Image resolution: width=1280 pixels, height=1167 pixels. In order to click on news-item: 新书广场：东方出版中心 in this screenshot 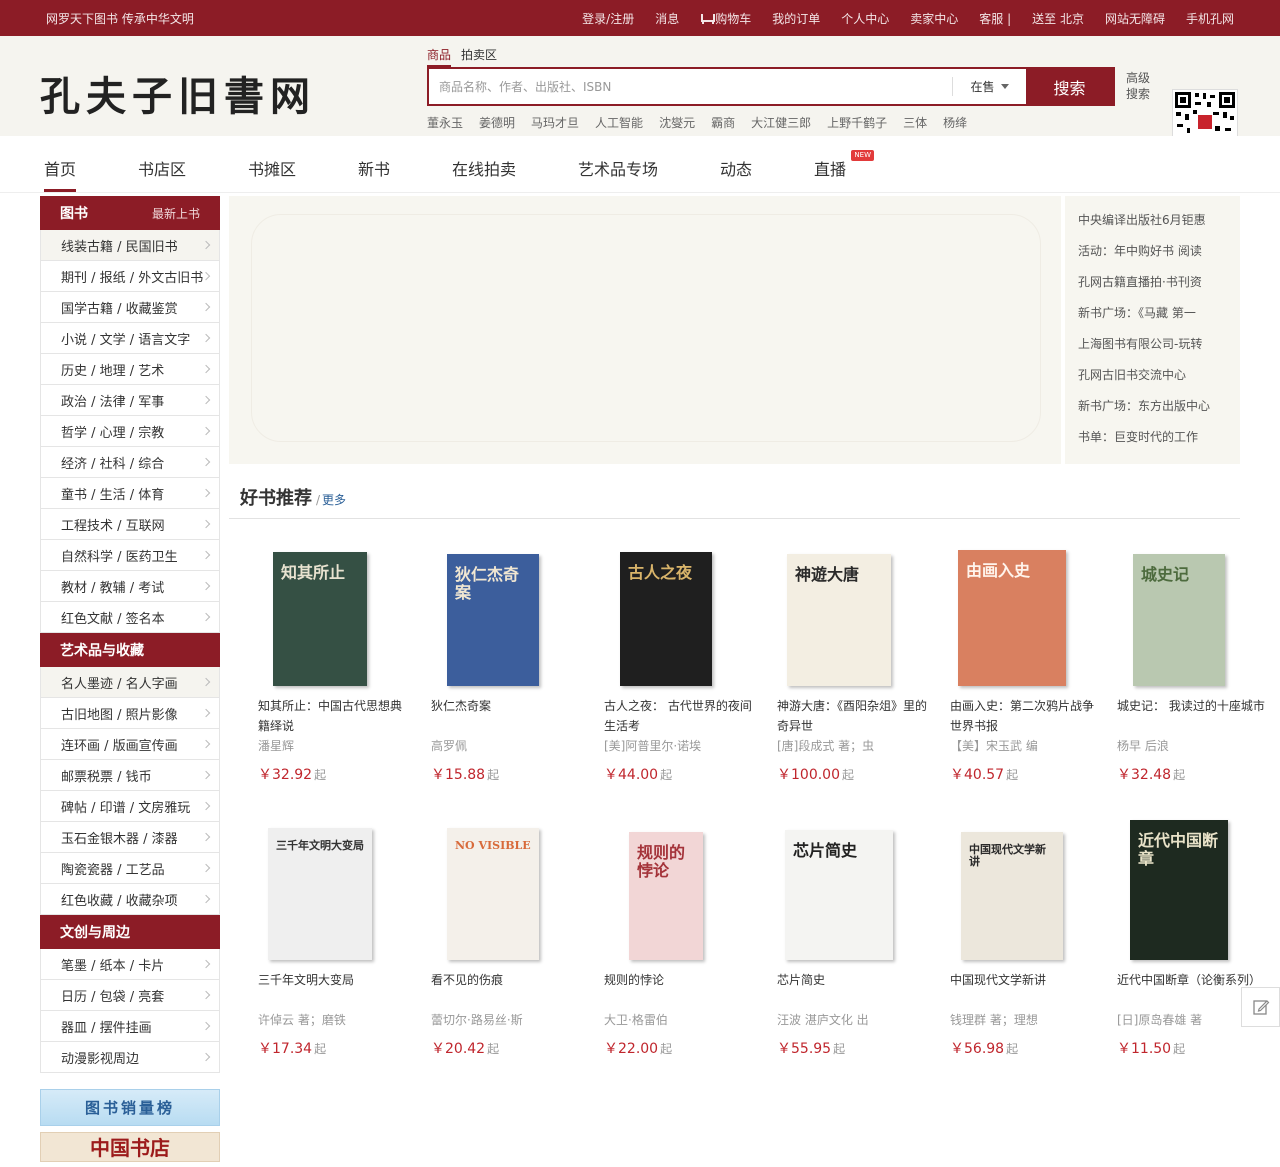, I will do `click(1159, 407)`.